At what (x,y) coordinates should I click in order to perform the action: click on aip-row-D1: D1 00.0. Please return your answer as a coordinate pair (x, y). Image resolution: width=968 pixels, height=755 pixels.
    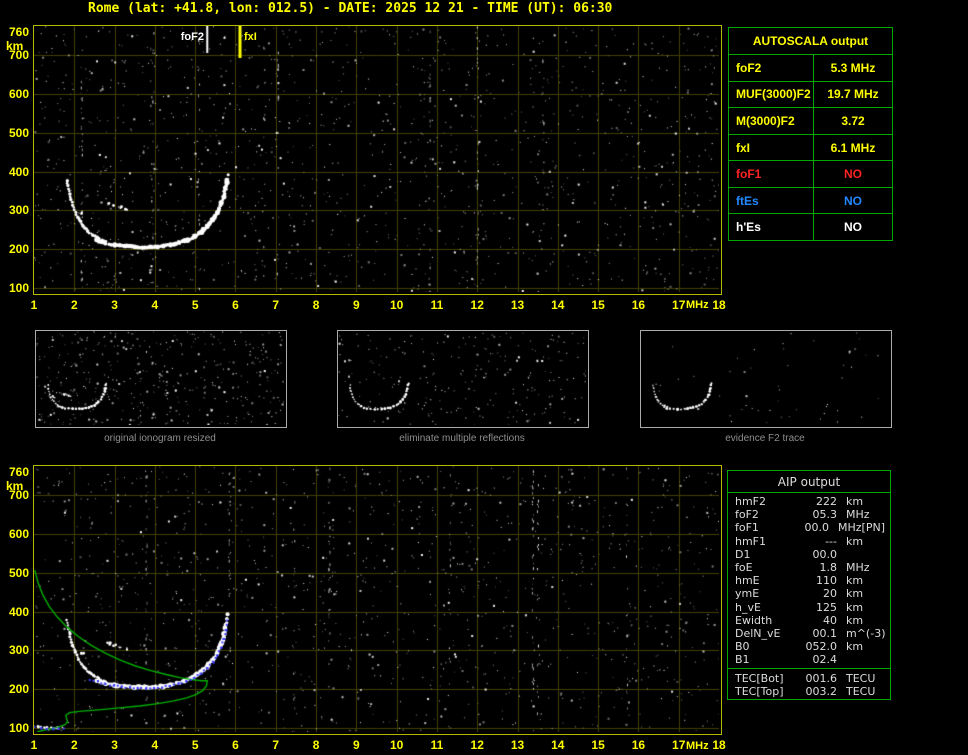
    Looking at the image, I should click on (809, 554).